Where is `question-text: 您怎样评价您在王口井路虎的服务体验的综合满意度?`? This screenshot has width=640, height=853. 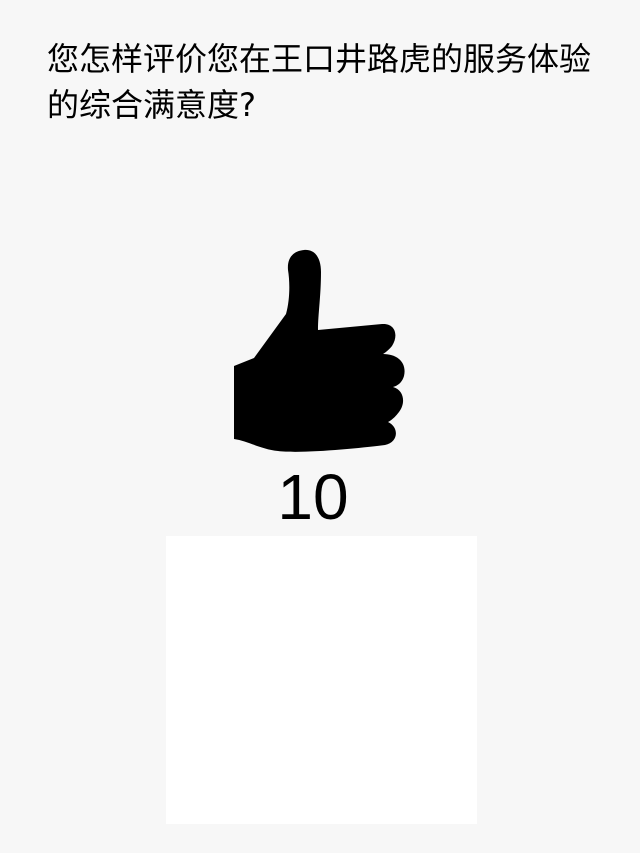 question-text: 您怎样评价您在王口井路虎的服务体验的综合满意度? is located at coordinates (319, 82).